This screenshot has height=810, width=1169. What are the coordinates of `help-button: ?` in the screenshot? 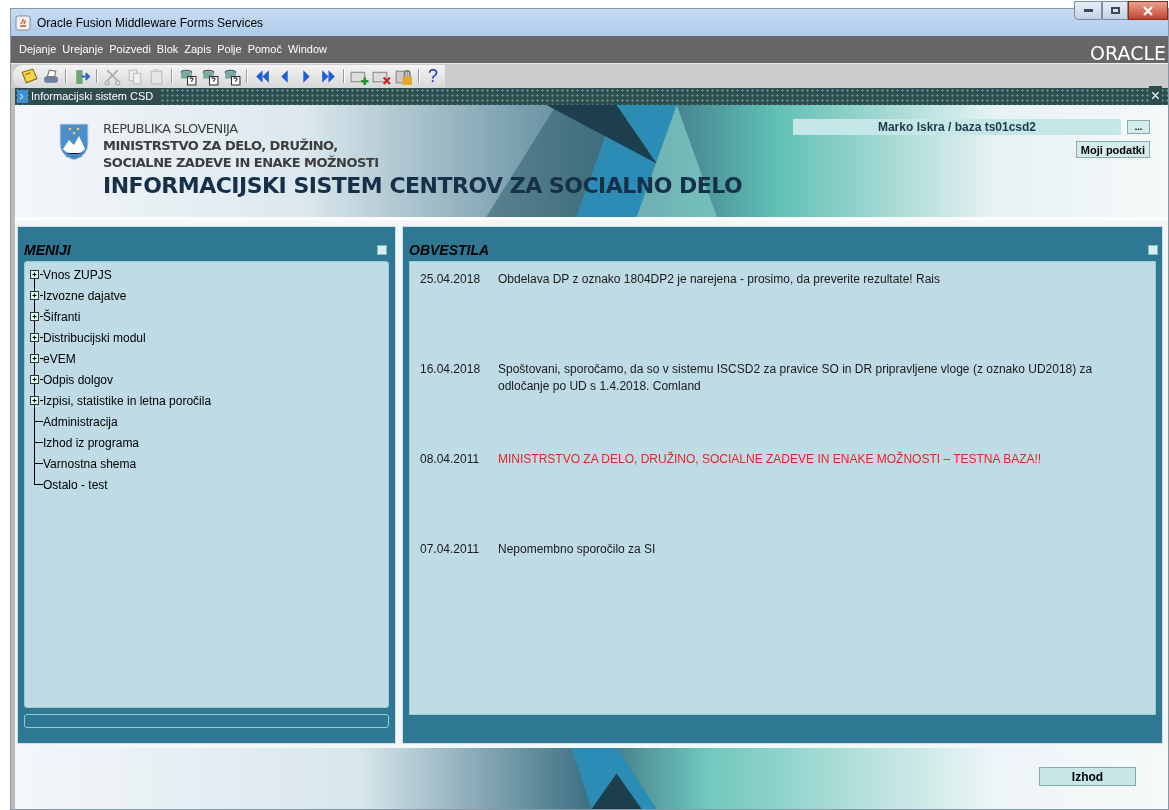 It's located at (433, 76).